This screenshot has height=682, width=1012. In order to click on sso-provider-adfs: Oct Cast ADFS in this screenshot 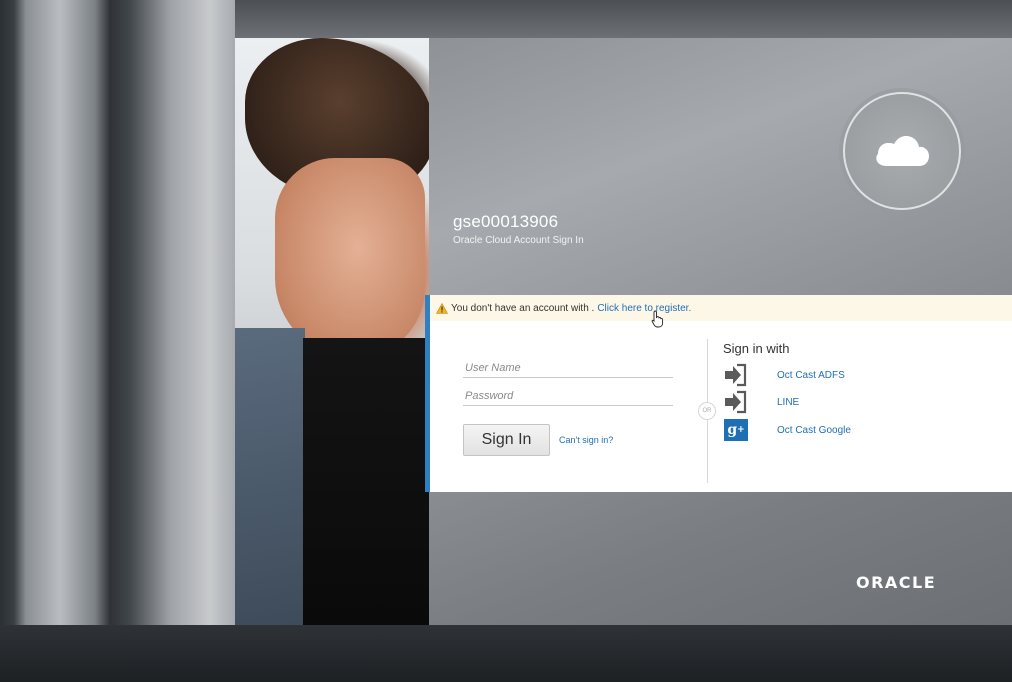, I will do `click(784, 375)`.